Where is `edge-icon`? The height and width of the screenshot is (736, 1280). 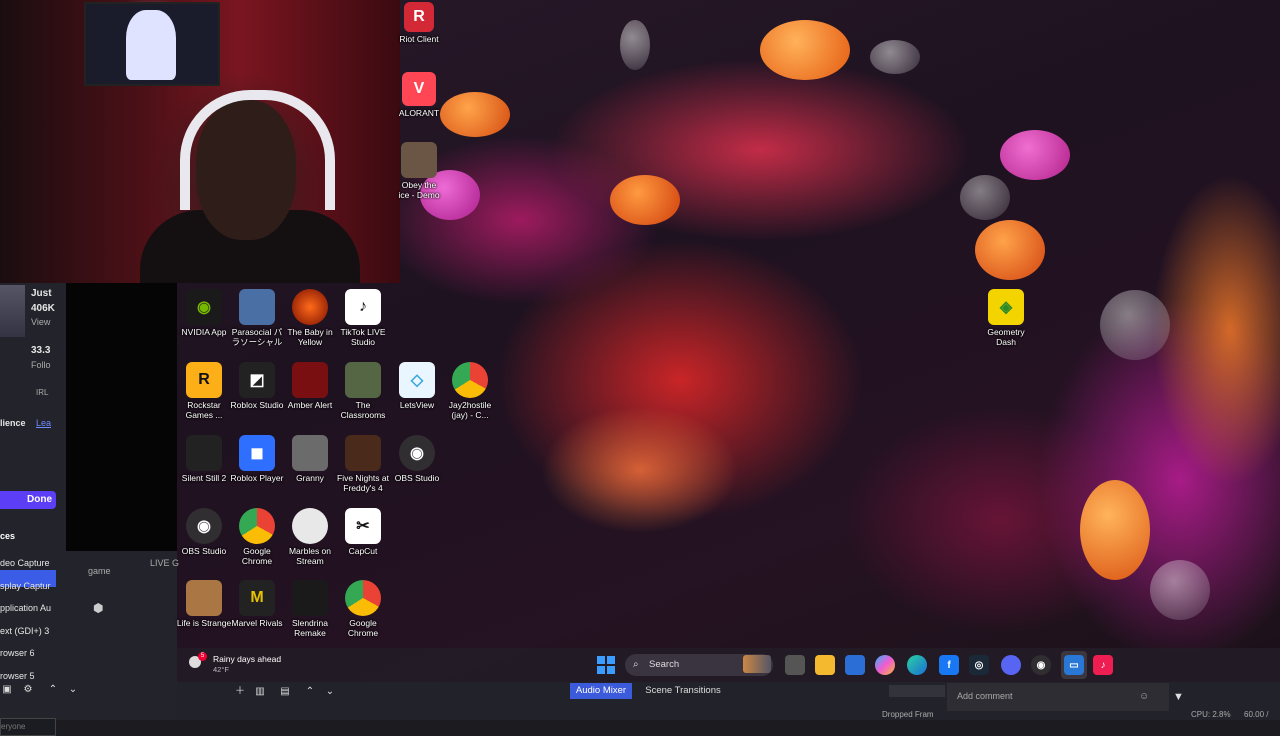
edge-icon is located at coordinates (917, 665).